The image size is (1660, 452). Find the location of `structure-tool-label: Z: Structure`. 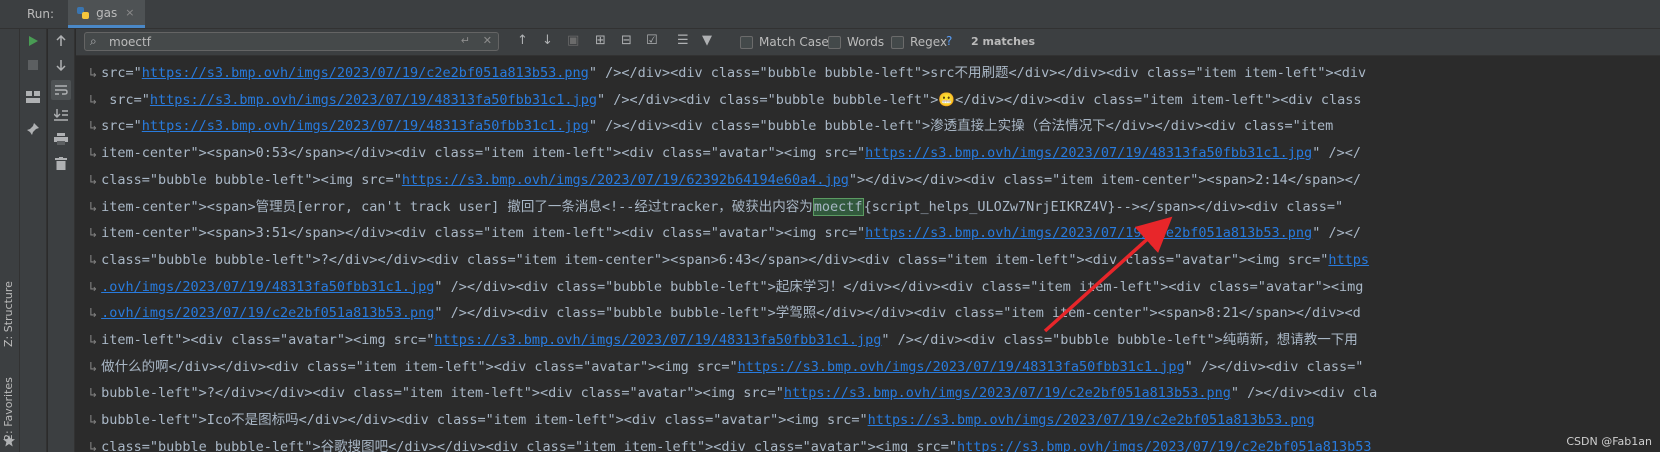

structure-tool-label: Z: Structure is located at coordinates (8, 314).